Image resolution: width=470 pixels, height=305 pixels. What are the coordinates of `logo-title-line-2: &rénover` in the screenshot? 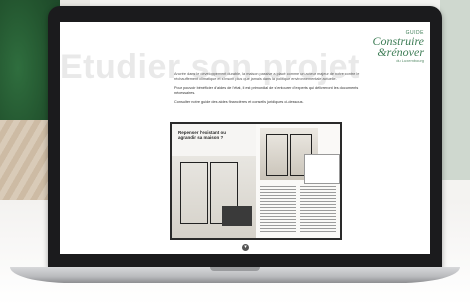 It's located at (400, 52).